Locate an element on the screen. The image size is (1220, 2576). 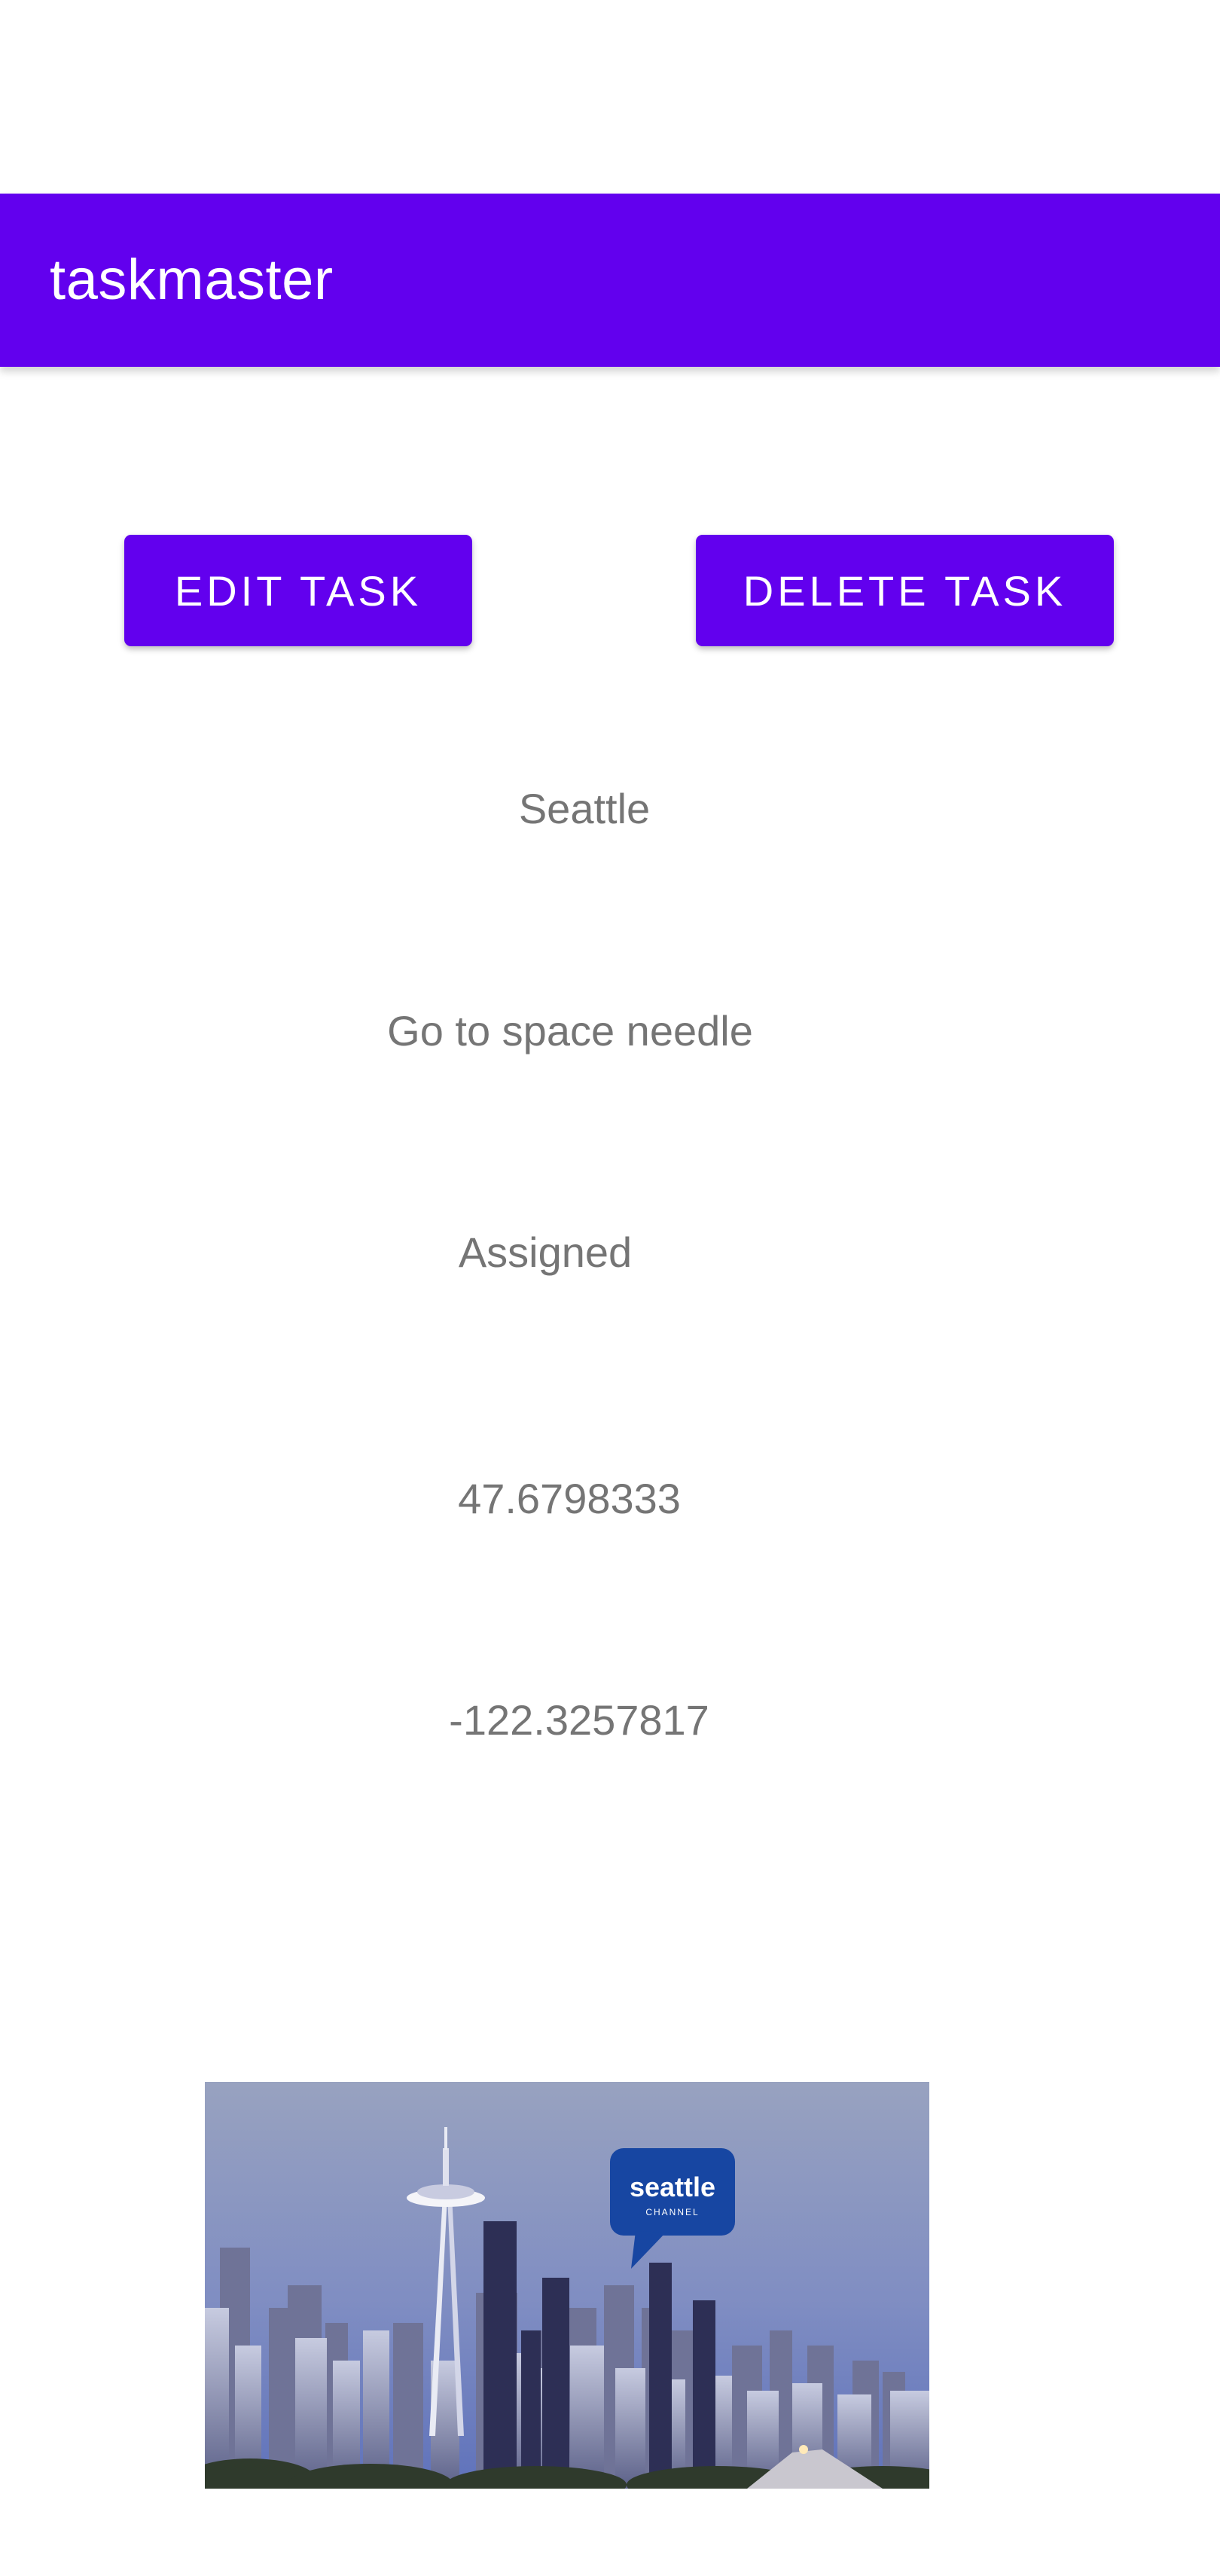
app-title: taskmaster is located at coordinates (192, 280).